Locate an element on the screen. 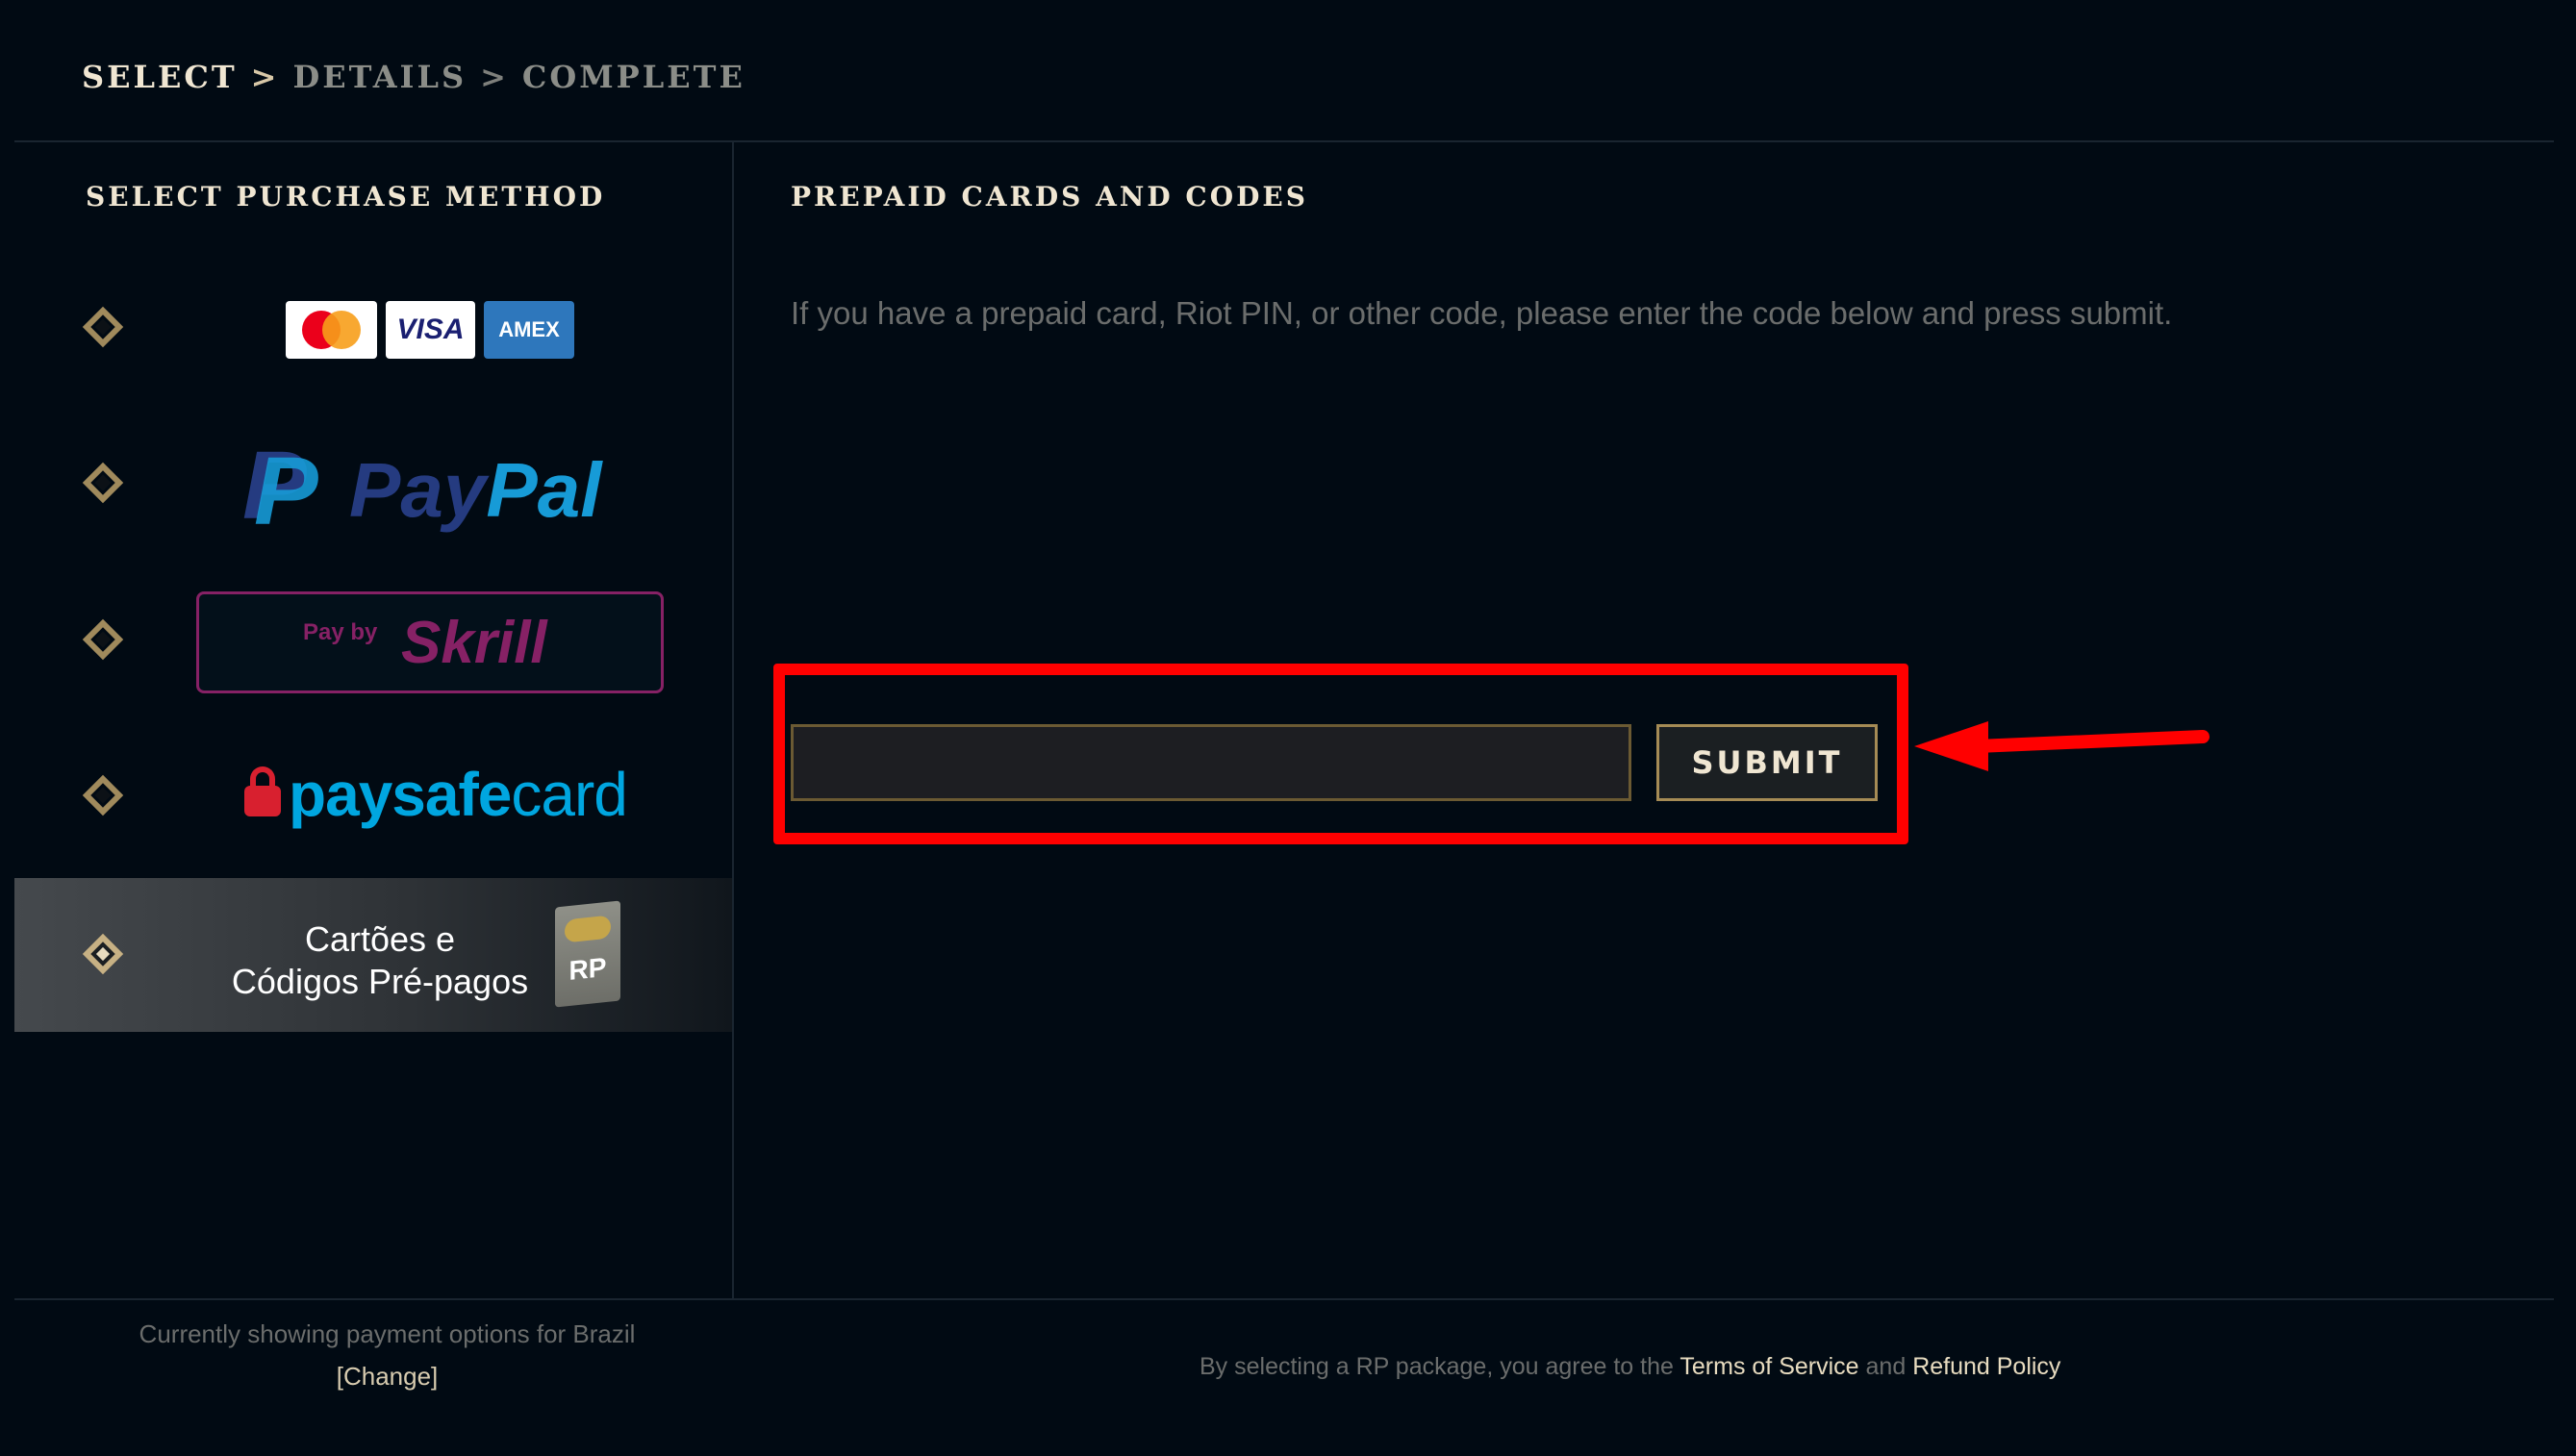  amex-logo: AMEX is located at coordinates (529, 330).